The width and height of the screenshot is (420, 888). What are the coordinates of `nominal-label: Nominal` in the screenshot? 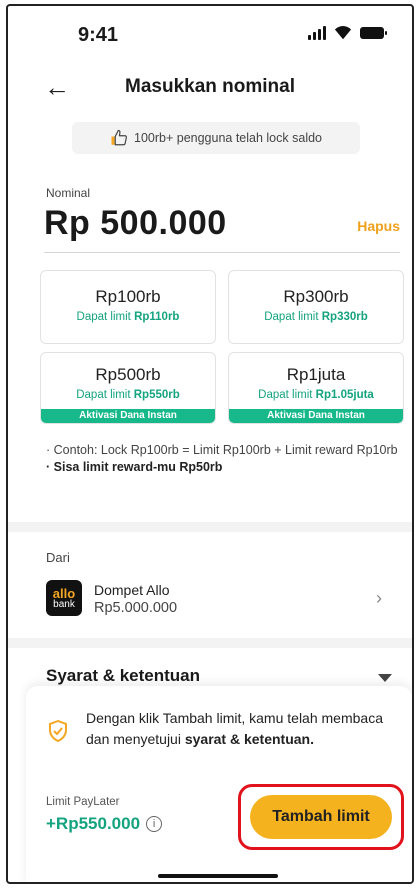 It's located at (68, 193).